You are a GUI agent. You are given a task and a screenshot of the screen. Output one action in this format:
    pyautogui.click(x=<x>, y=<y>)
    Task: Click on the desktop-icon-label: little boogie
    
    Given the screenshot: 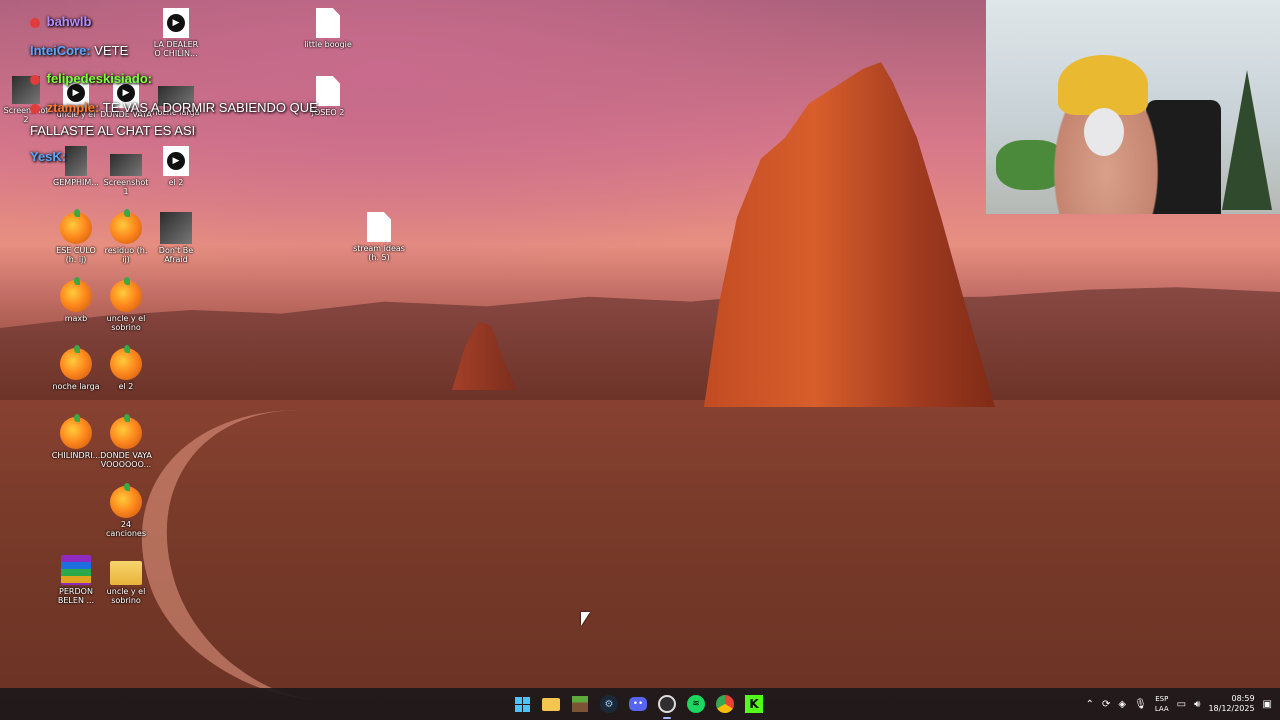 What is the action you would take?
    pyautogui.click(x=328, y=44)
    